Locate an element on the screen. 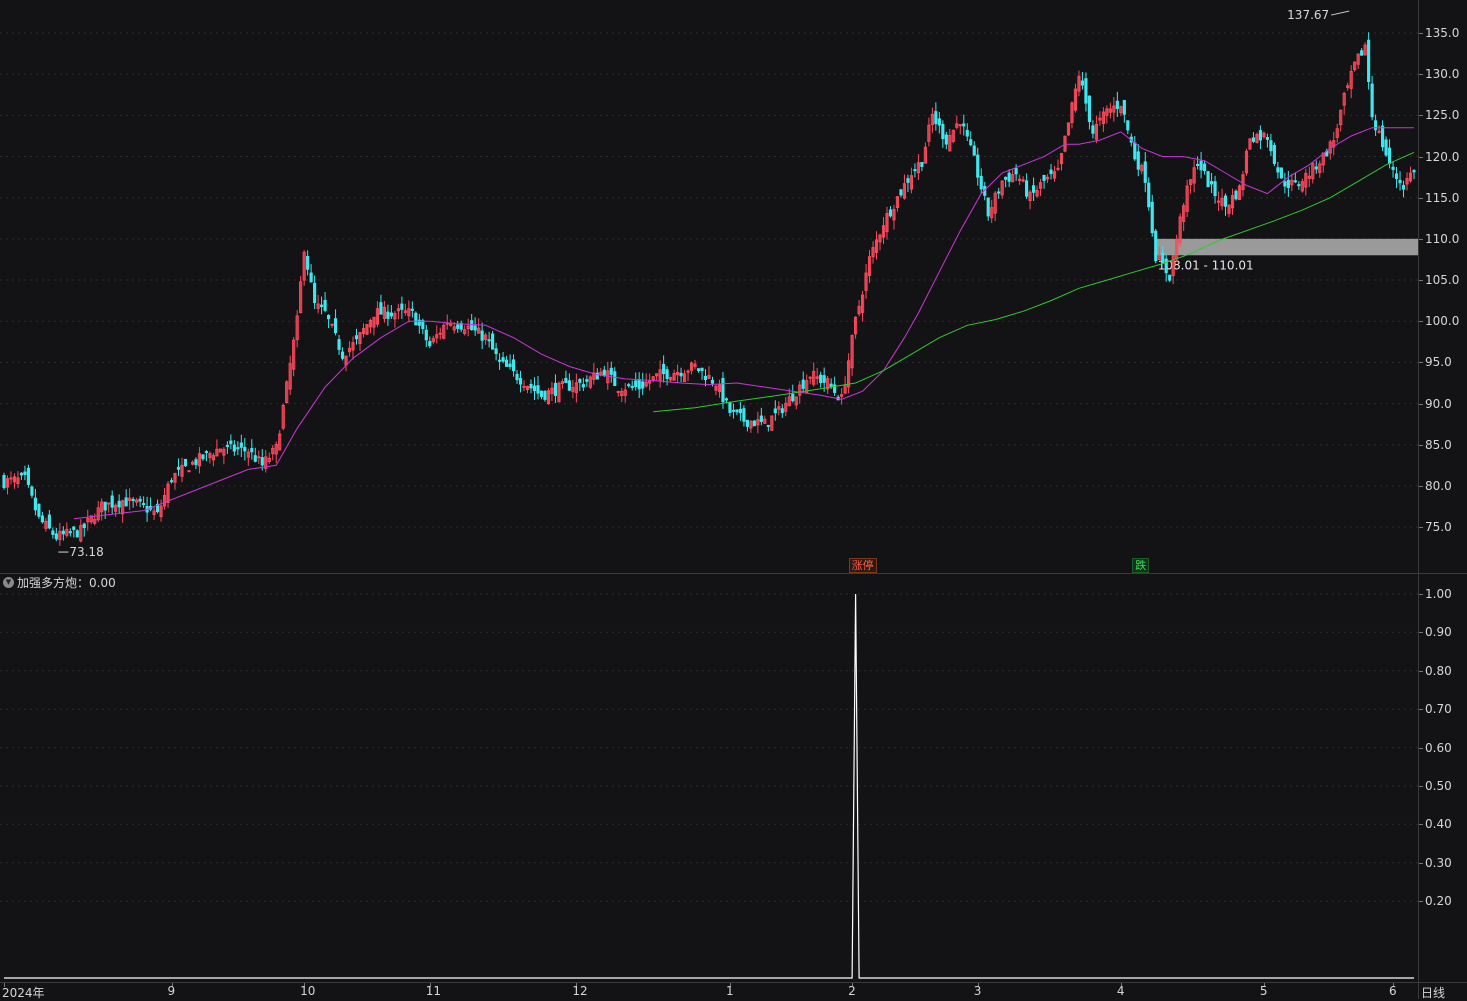 Image resolution: width=1467 pixels, height=1001 pixels. indicator-title: ▼ 加强多方炮：0.00 is located at coordinates (59, 582).